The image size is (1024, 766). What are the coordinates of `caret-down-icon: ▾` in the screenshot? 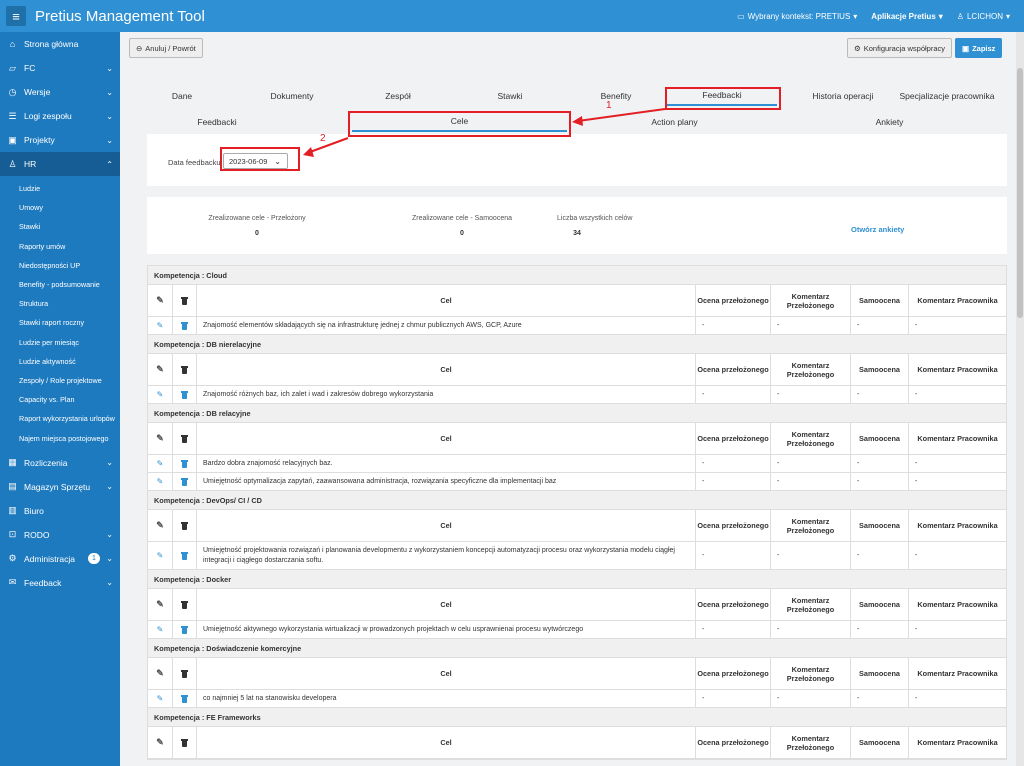 It's located at (940, 16).